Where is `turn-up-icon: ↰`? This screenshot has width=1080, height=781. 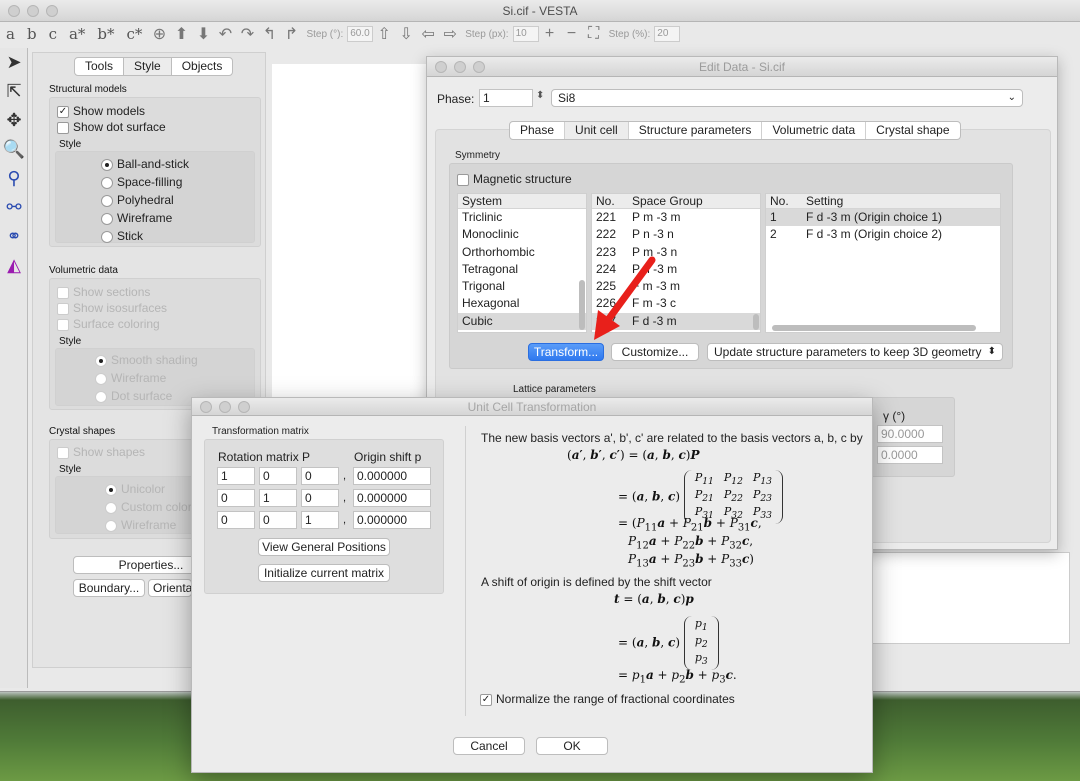 turn-up-icon: ↰ is located at coordinates (269, 34).